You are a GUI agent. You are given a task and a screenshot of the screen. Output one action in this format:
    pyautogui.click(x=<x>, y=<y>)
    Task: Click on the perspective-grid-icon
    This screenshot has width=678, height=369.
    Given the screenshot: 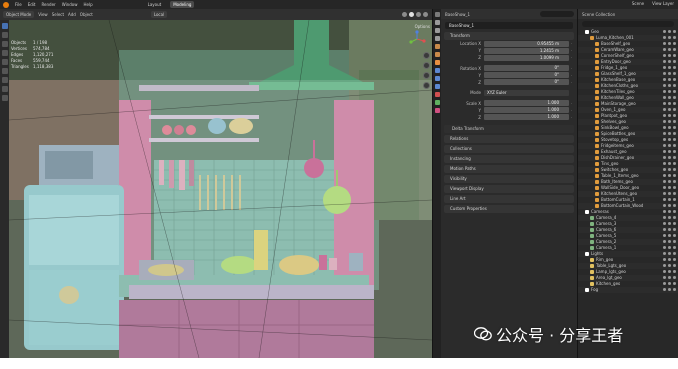 What is the action you would take?
    pyautogui.click(x=426, y=85)
    